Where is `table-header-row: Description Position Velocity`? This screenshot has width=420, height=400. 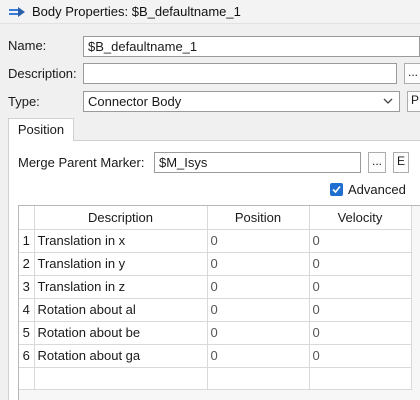
table-header-row: Description Position Velocity is located at coordinates (215, 218).